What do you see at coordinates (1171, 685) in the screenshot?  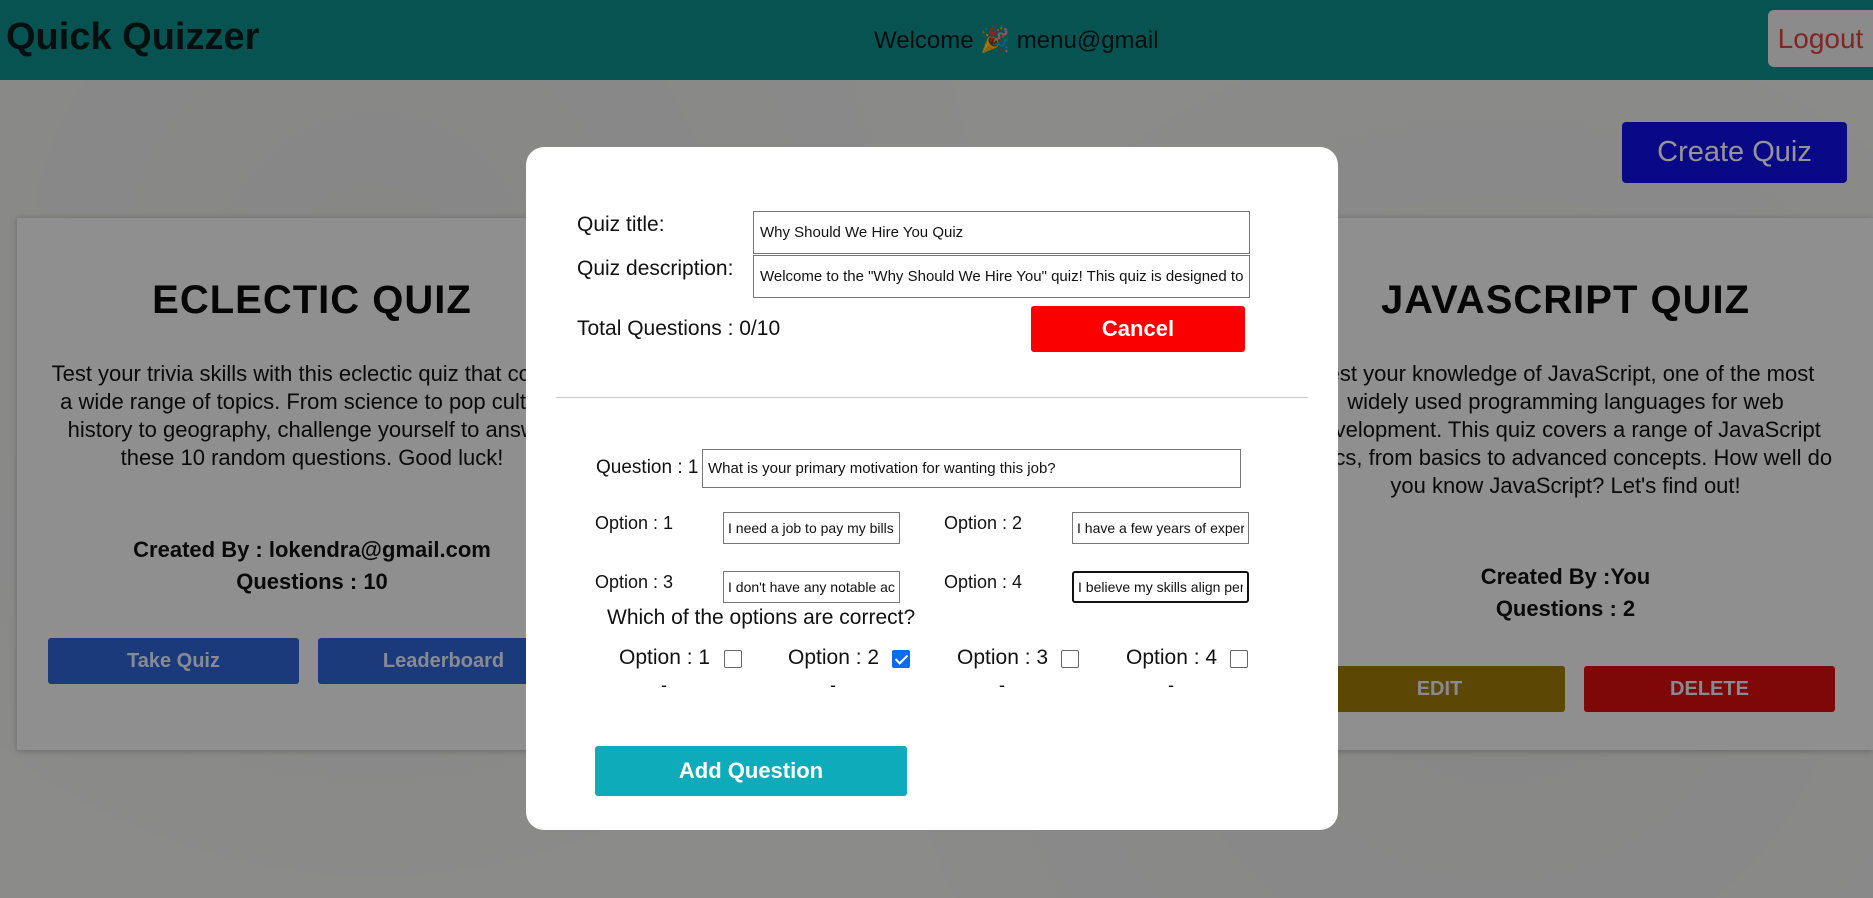 I see `correct-option-4-dash: -` at bounding box center [1171, 685].